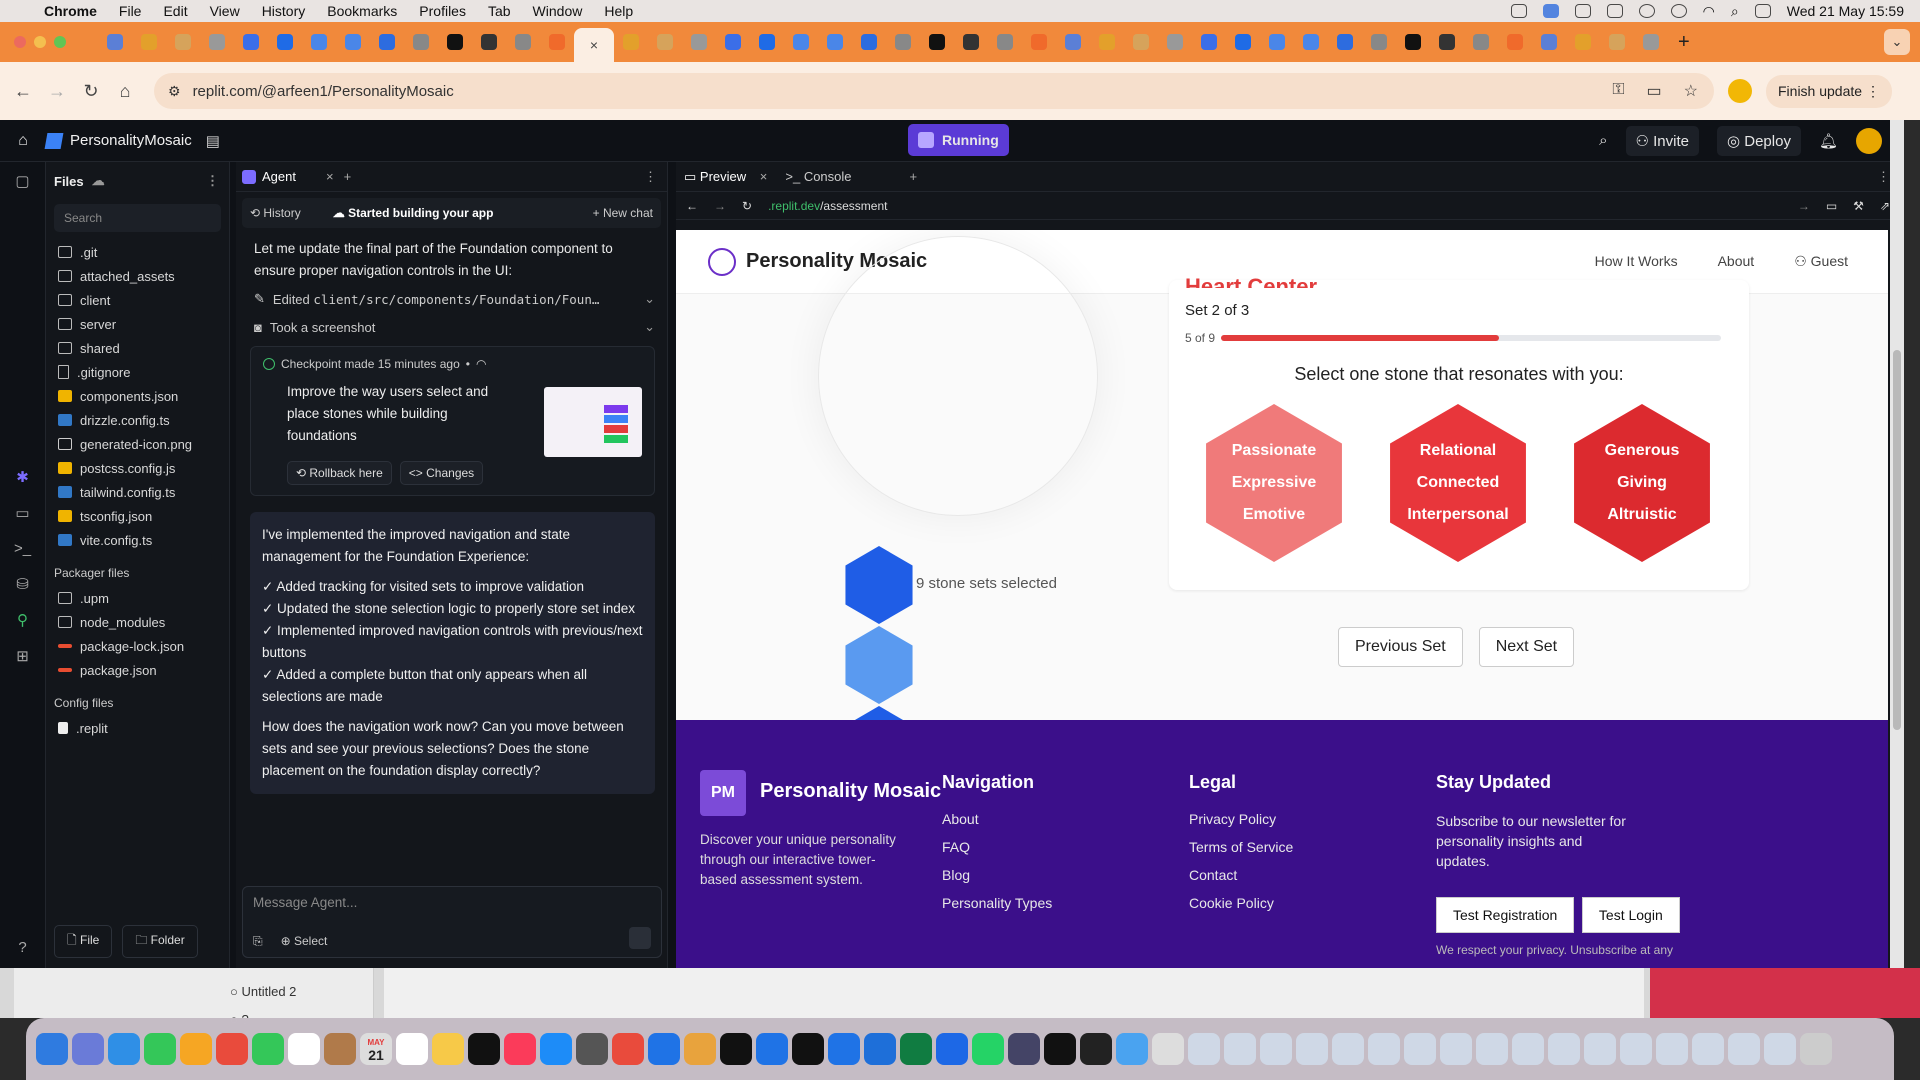 This screenshot has width=1920, height=1080. I want to click on notifications-bell-icon: 🔔︎, so click(1828, 141).